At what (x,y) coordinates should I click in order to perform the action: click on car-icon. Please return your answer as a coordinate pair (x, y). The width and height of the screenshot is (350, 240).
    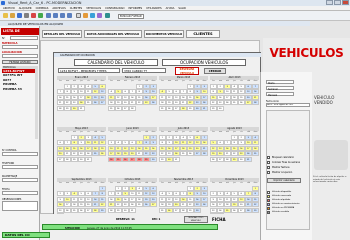
    Looking at the image, I should click on (92, 15).